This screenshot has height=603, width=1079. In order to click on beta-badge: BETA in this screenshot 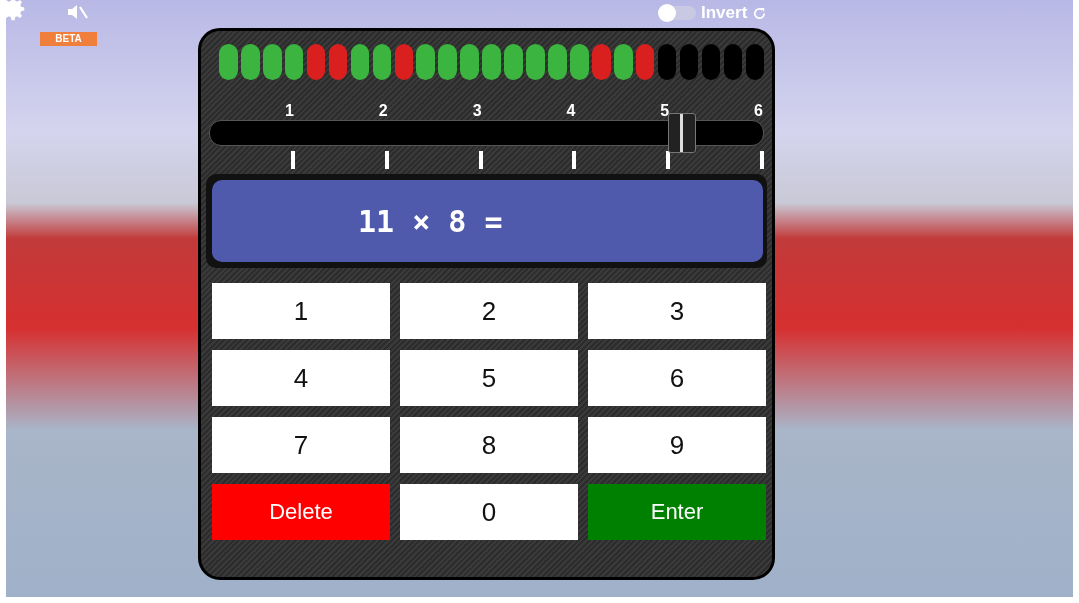, I will do `click(68, 39)`.